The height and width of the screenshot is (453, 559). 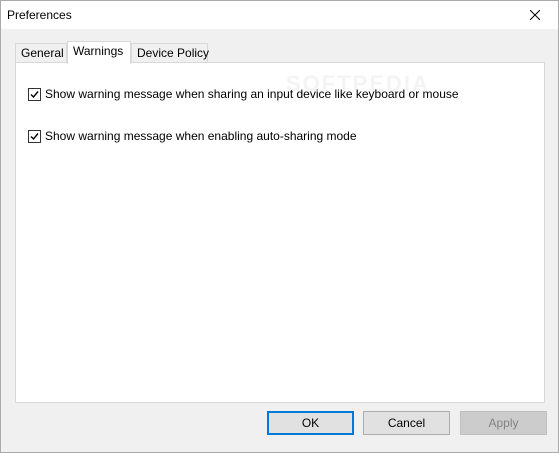 What do you see at coordinates (406, 423) in the screenshot?
I see `cancel-button: Cancel` at bounding box center [406, 423].